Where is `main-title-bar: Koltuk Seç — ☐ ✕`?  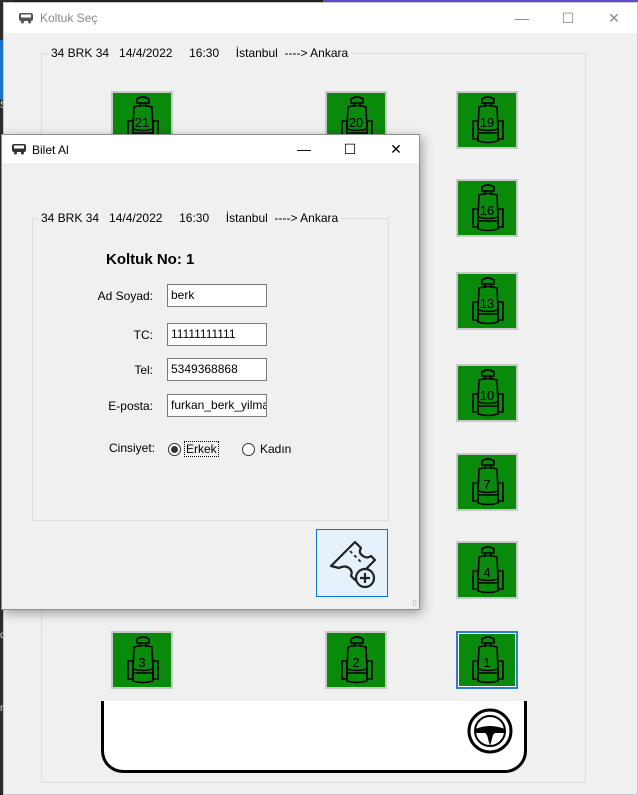
main-title-bar: Koltuk Seç — ☐ ✕ is located at coordinates (320, 18).